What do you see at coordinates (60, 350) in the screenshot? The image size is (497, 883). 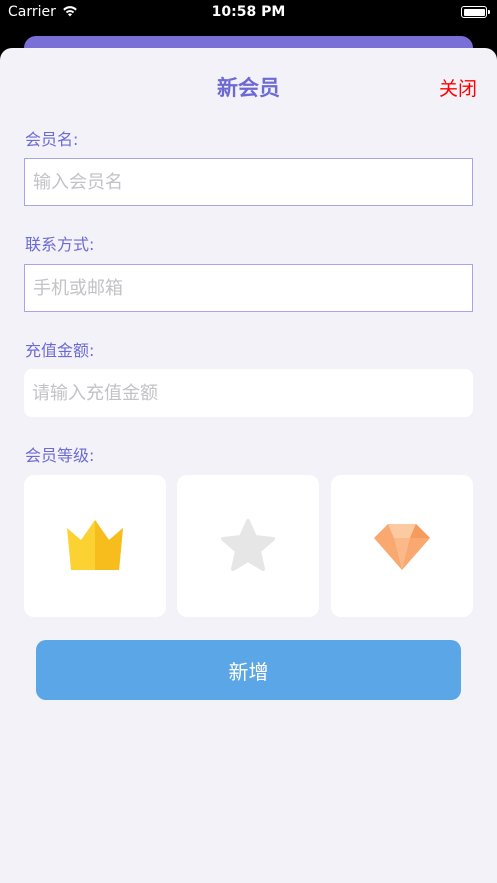 I see `recharge-label: 充值金额:` at bounding box center [60, 350].